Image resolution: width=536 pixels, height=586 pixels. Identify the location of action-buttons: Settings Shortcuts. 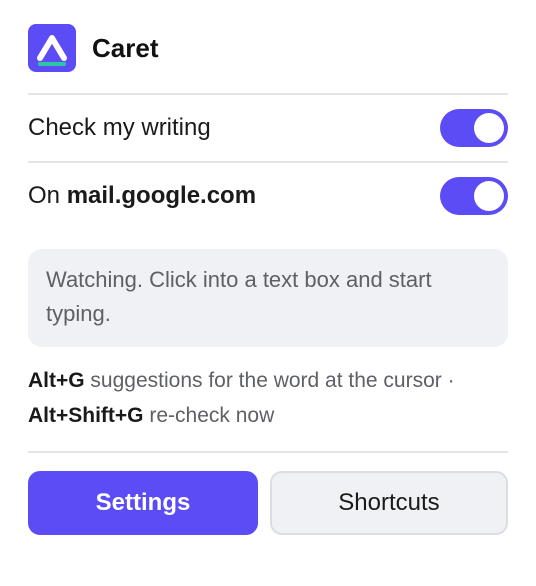
(268, 503).